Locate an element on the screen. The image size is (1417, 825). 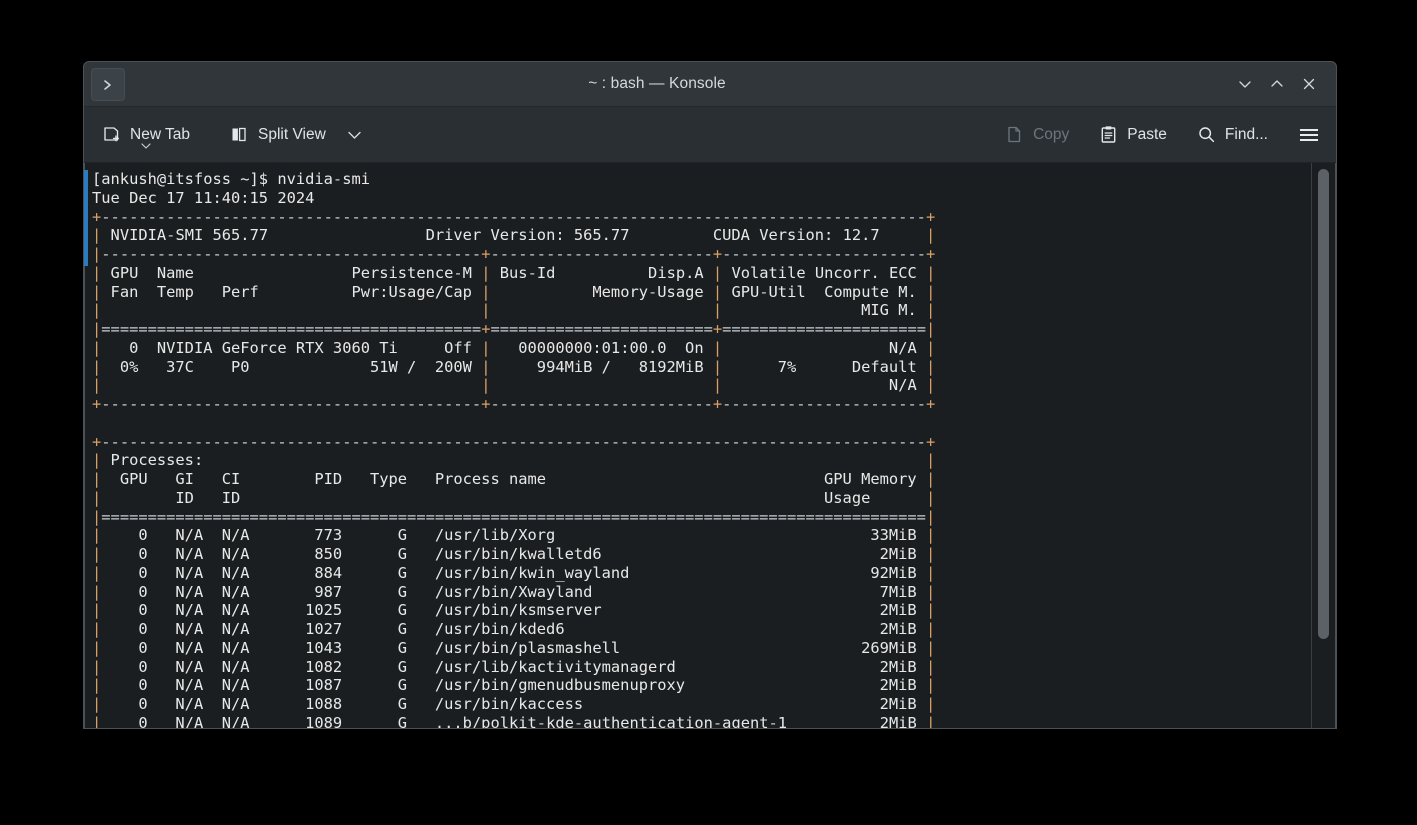
split-view-button: Split View is located at coordinates (278, 134).